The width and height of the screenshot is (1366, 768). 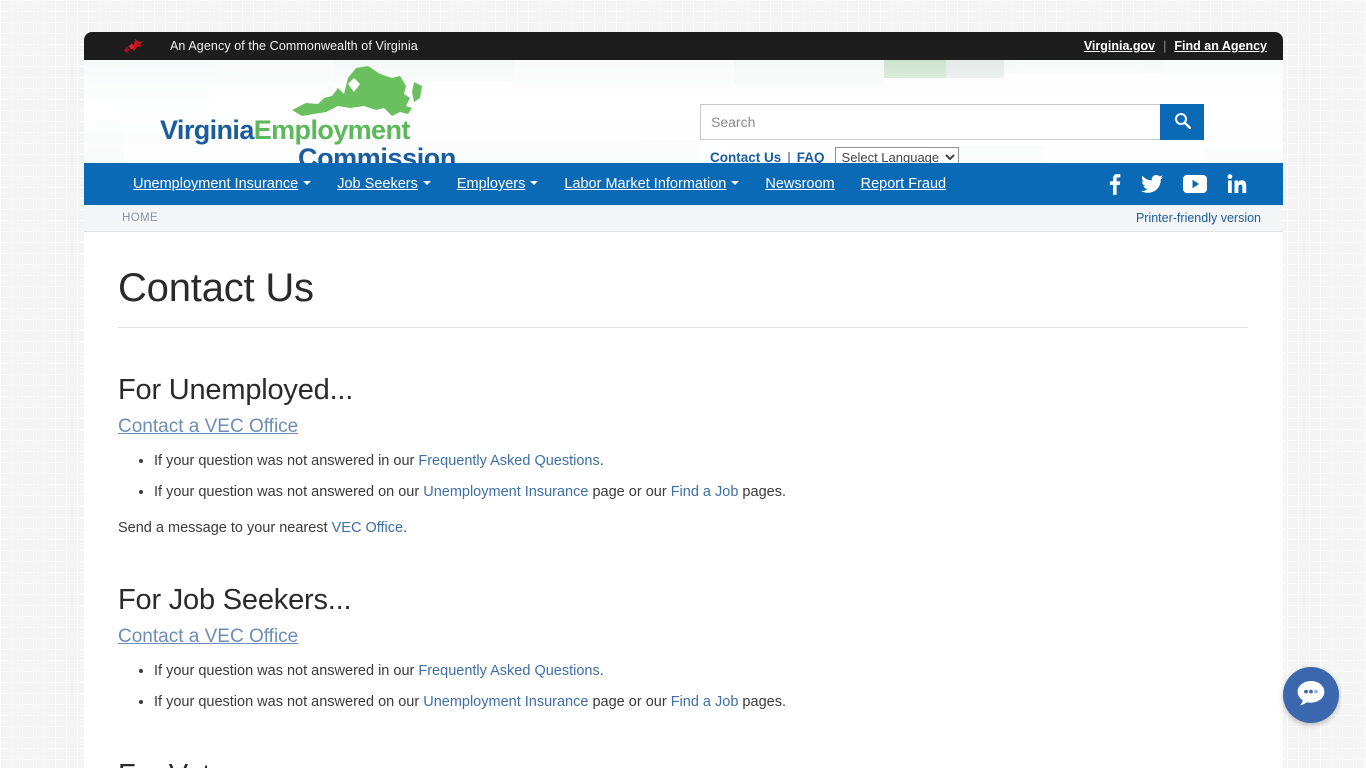 What do you see at coordinates (1220, 46) in the screenshot?
I see `find-an-agency-link: Find an Agency` at bounding box center [1220, 46].